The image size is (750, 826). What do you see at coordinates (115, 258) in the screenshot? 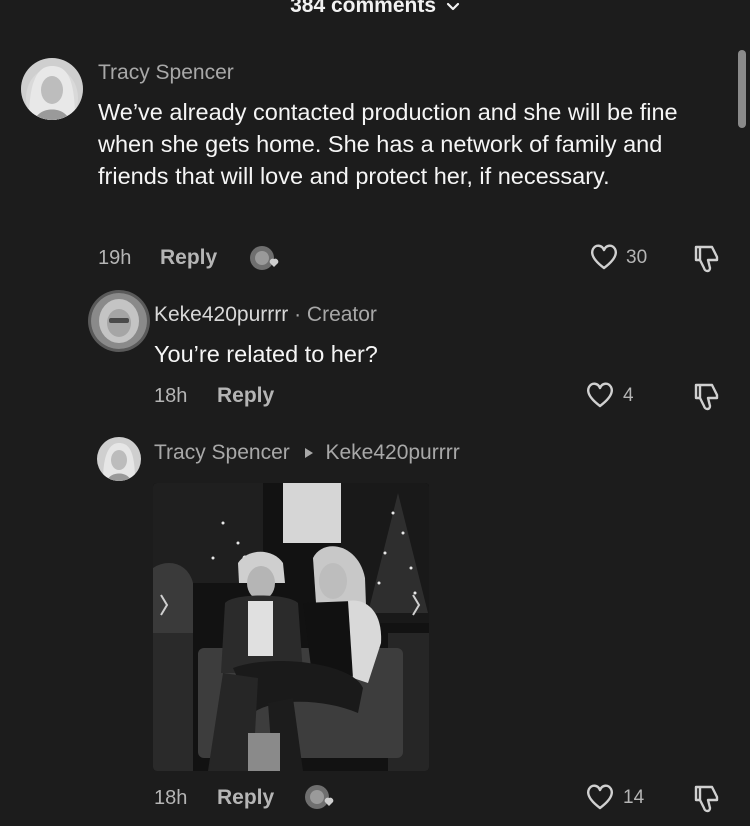
I see `comment-time: 19h` at bounding box center [115, 258].